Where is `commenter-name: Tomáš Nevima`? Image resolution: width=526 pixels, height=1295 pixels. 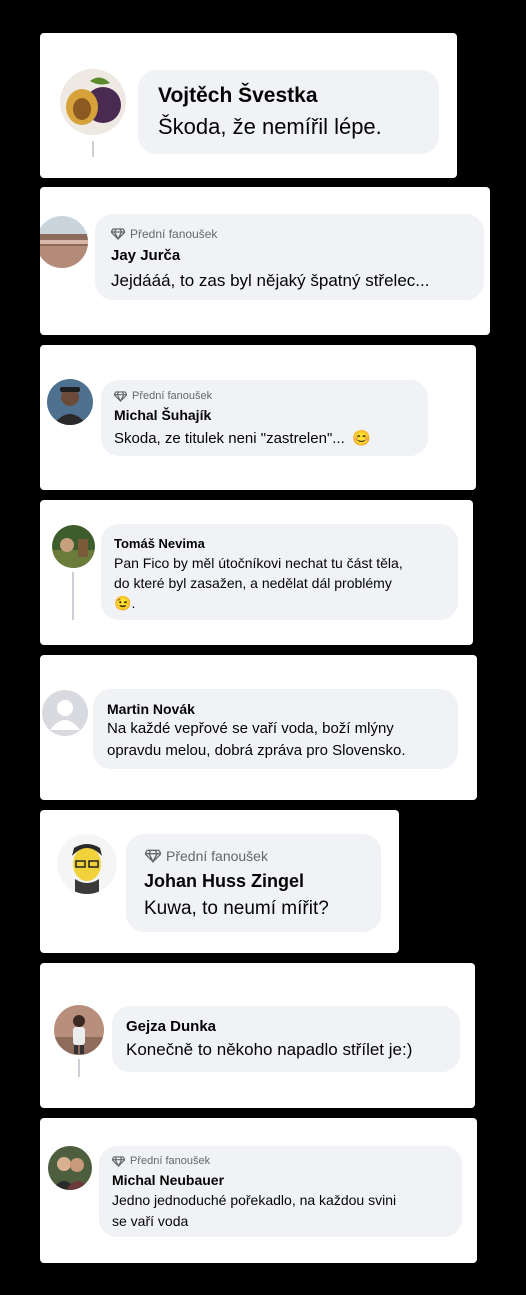
commenter-name: Tomáš Nevima is located at coordinates (159, 543).